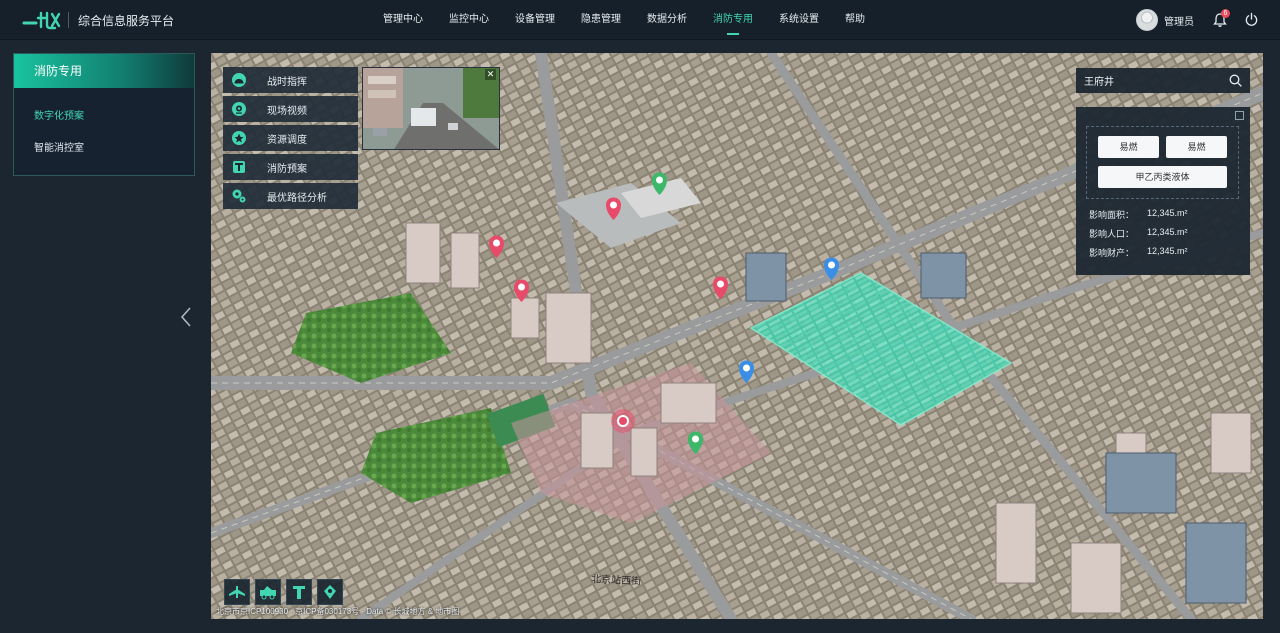 The height and width of the screenshot is (633, 1280). Describe the element at coordinates (1235, 80) in the screenshot. I see `search-icon` at that location.